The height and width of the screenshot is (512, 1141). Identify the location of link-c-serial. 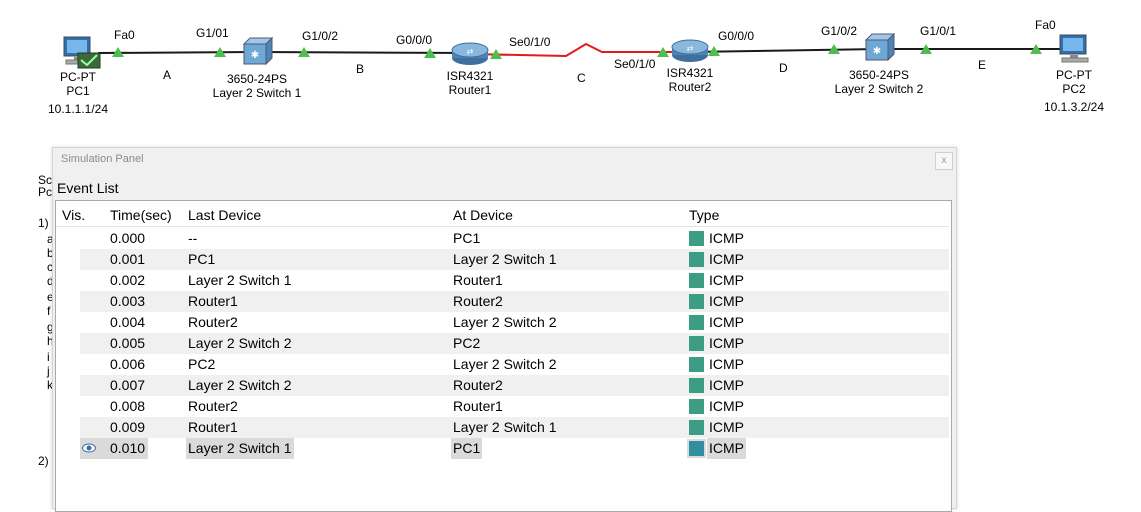
(579, 50).